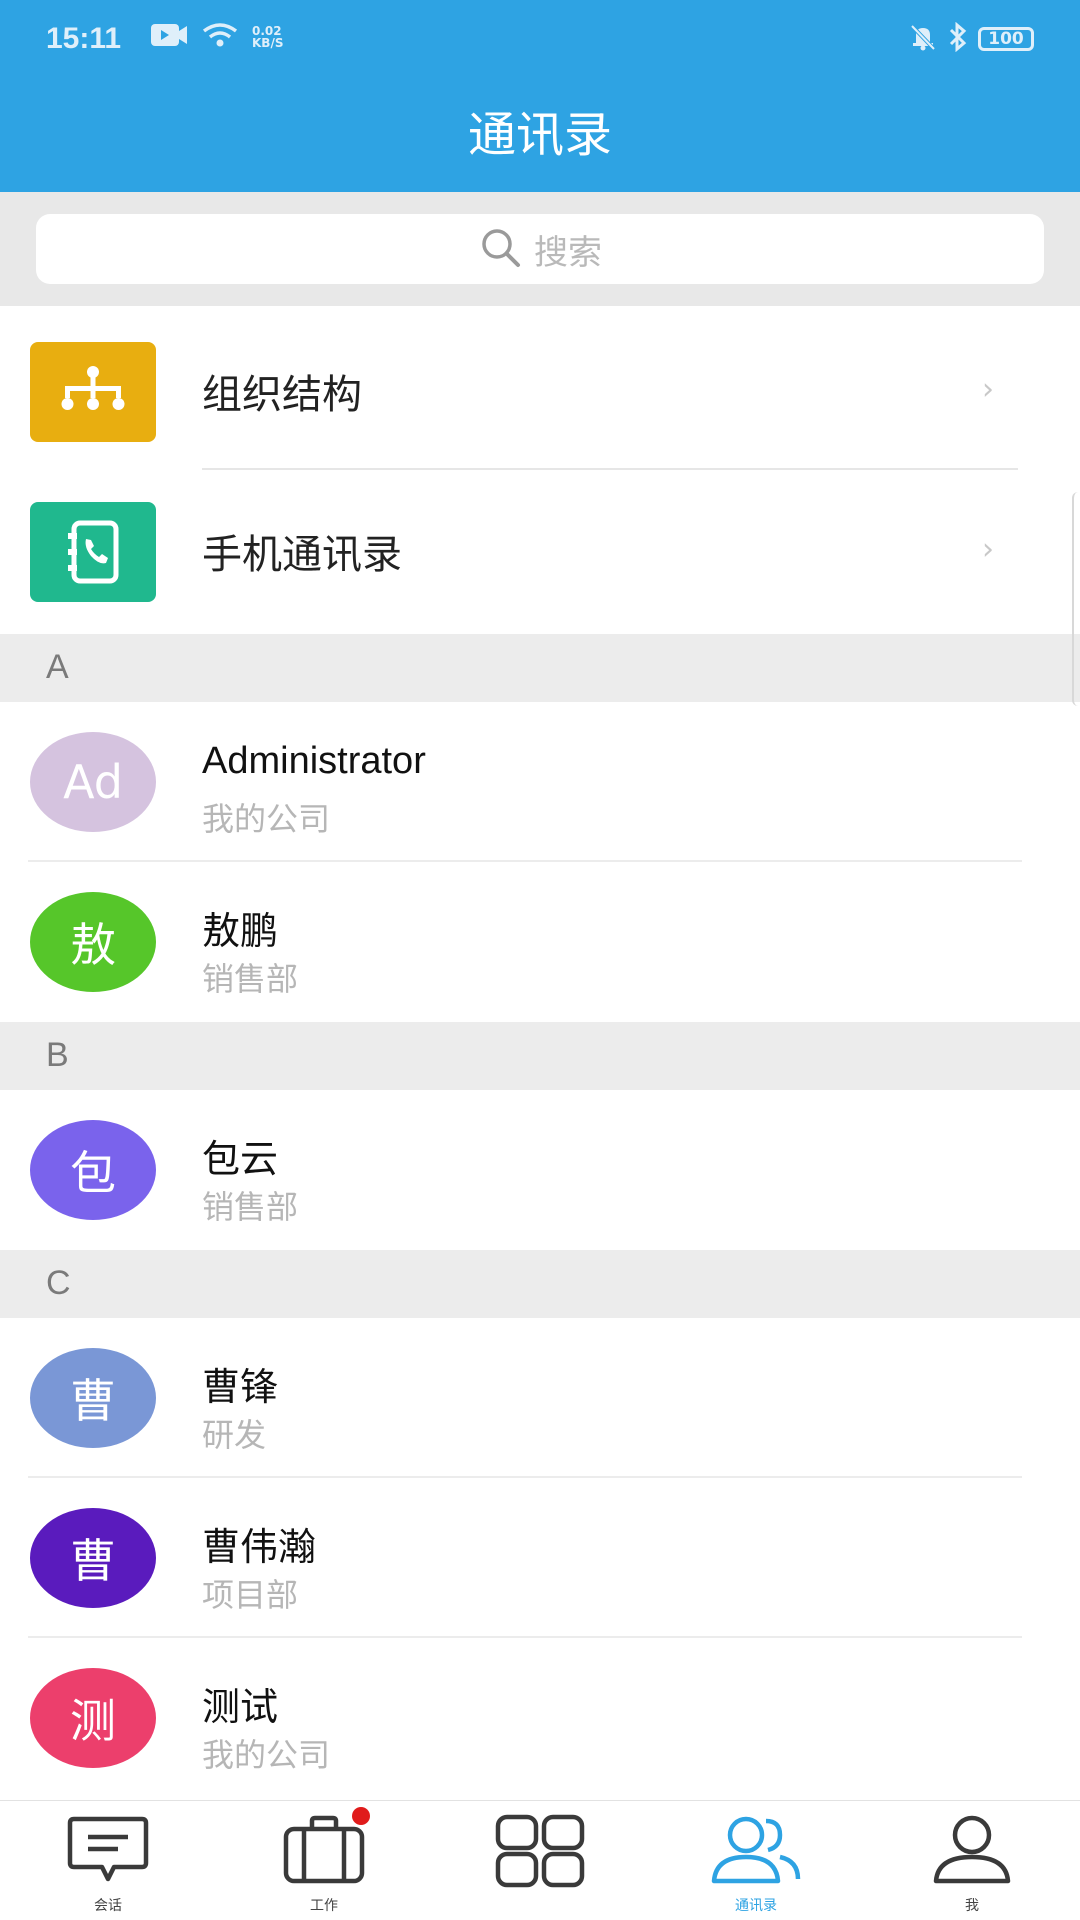 This screenshot has height=1920, width=1080. What do you see at coordinates (240, 1159) in the screenshot?
I see `contact-name: 包云` at bounding box center [240, 1159].